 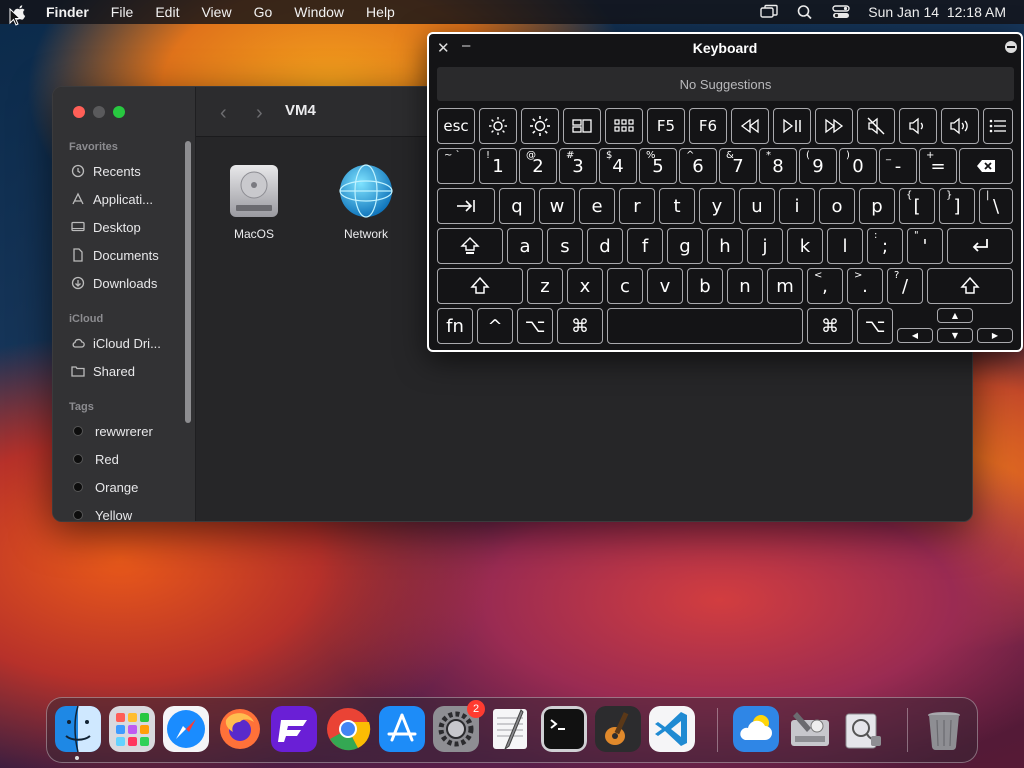 What do you see at coordinates (805, 246) in the screenshot?
I see `key-k: k` at bounding box center [805, 246].